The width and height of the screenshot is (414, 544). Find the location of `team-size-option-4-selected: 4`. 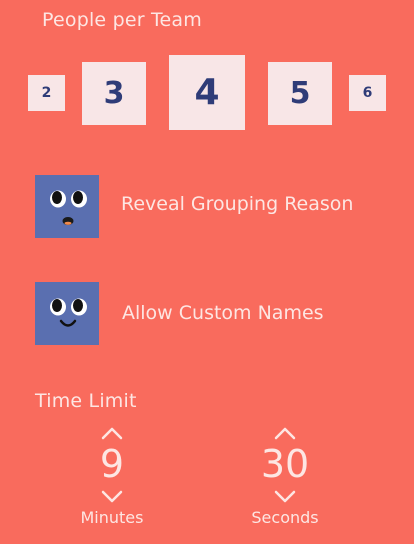

team-size-option-4-selected: 4 is located at coordinates (207, 92).